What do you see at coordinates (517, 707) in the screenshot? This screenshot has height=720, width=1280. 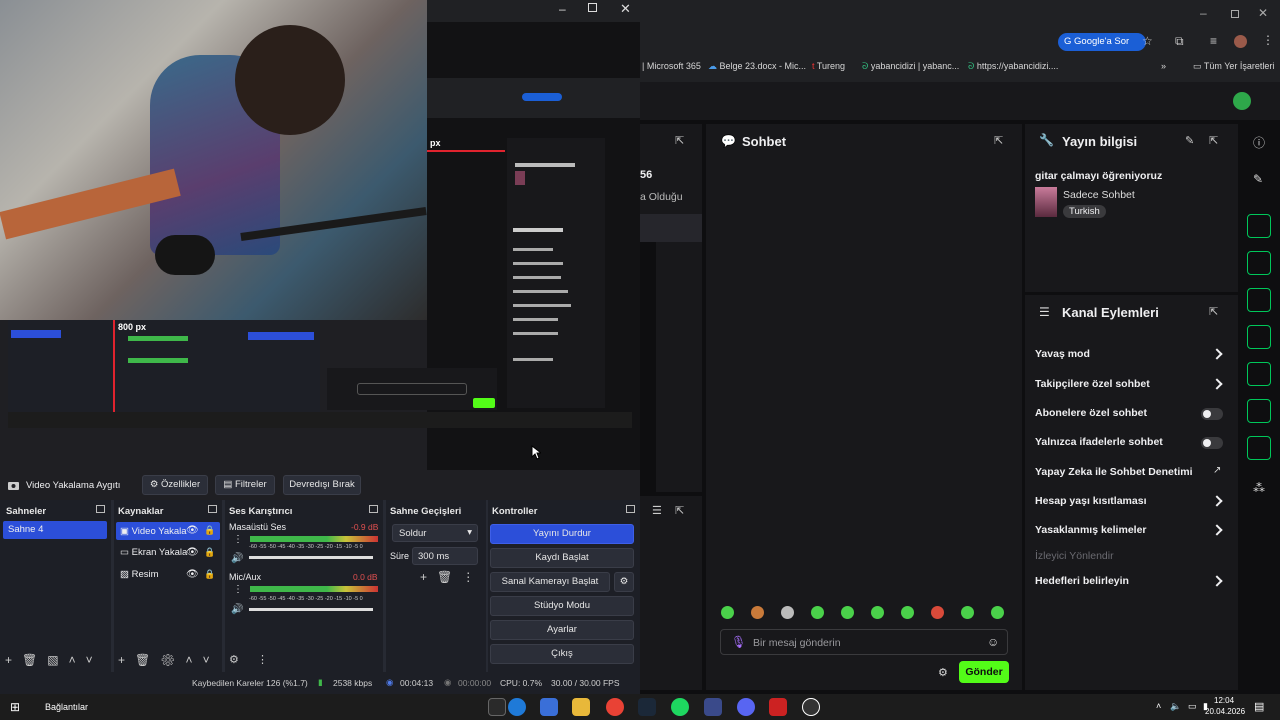 I see `edge-icon` at bounding box center [517, 707].